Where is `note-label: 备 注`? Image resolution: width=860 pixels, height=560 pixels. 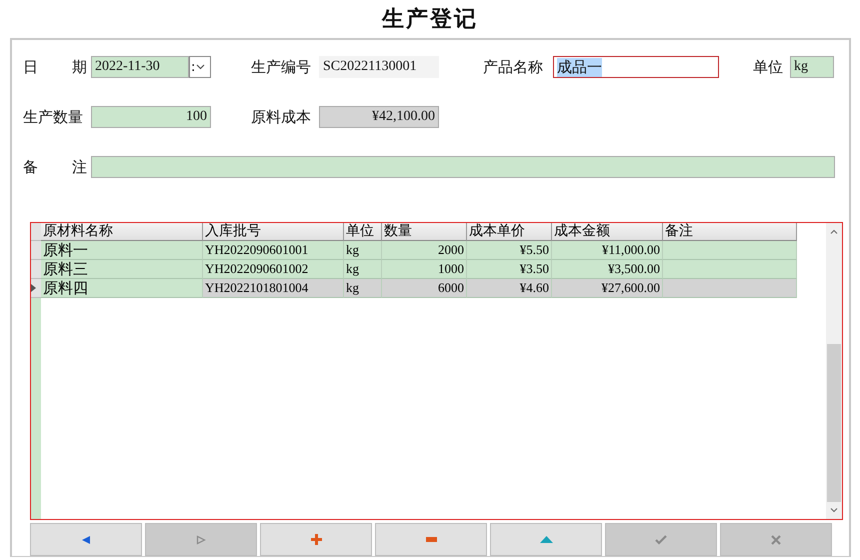 note-label: 备 注 is located at coordinates (55, 167).